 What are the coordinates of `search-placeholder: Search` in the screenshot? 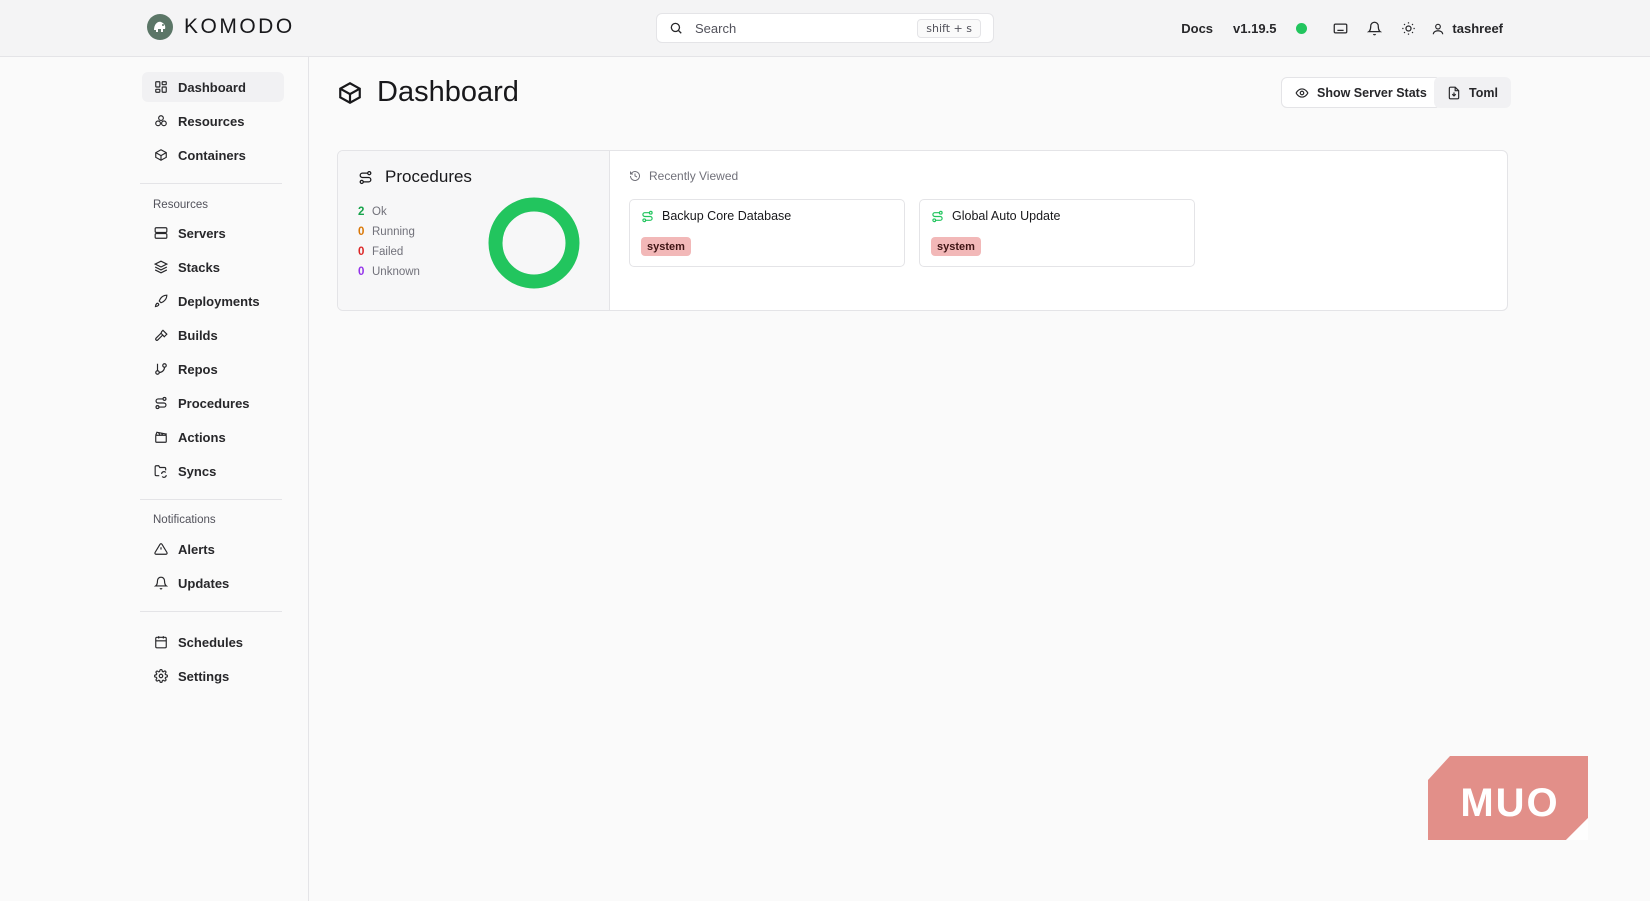 It's located at (716, 28).